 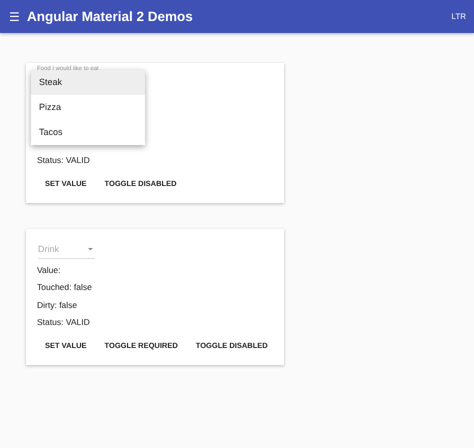 I want to click on status-text: Dirty: false, so click(x=57, y=305).